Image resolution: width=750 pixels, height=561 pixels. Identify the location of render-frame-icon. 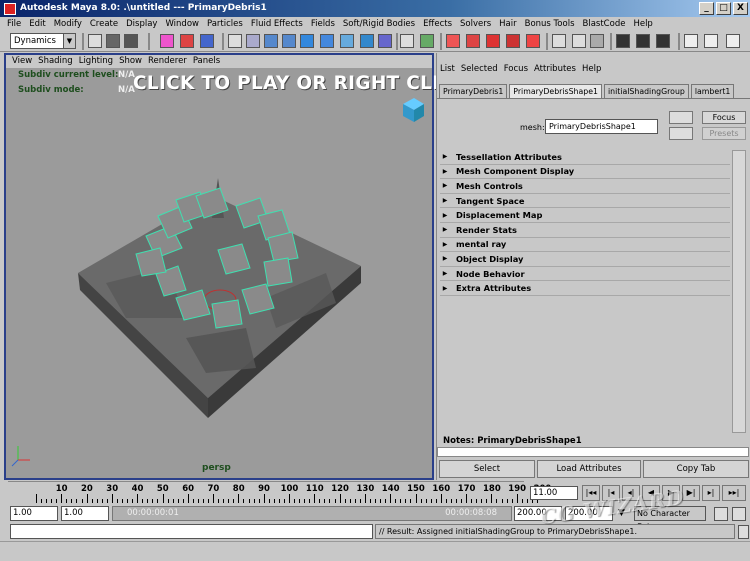
(623, 41).